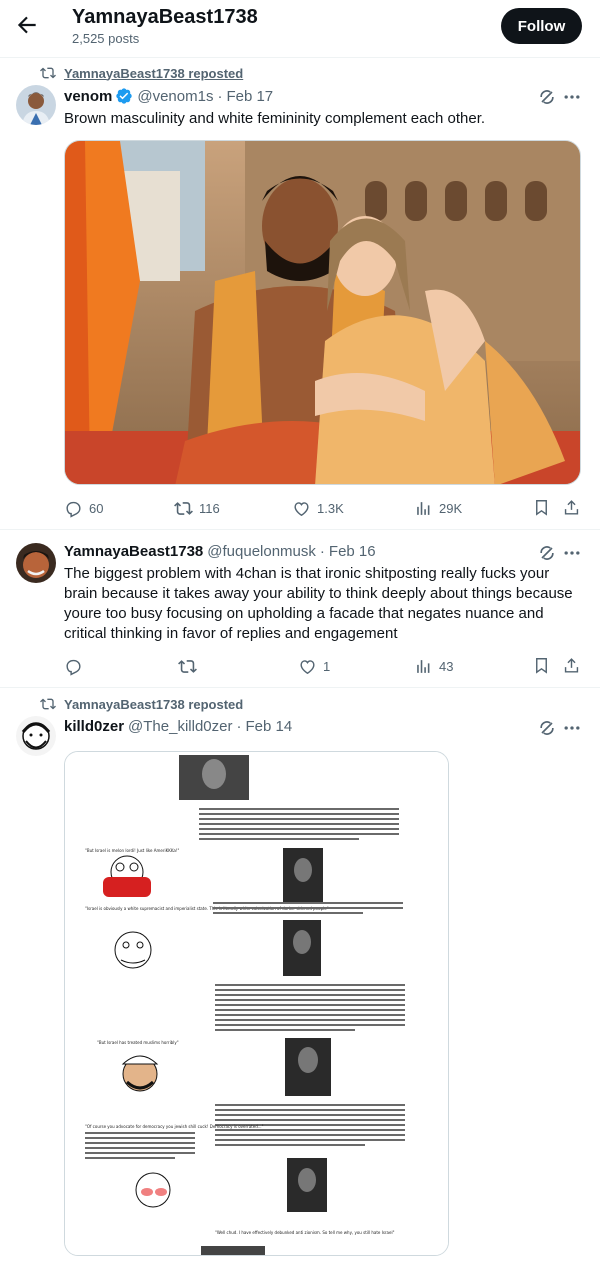 The height and width of the screenshot is (1271, 600). What do you see at coordinates (446, 666) in the screenshot?
I see `view-count: 43` at bounding box center [446, 666].